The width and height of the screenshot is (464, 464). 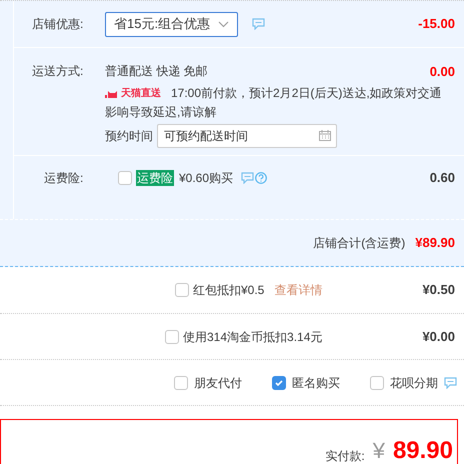 What do you see at coordinates (378, 450) in the screenshot?
I see `currency-symbol: ¥` at bounding box center [378, 450].